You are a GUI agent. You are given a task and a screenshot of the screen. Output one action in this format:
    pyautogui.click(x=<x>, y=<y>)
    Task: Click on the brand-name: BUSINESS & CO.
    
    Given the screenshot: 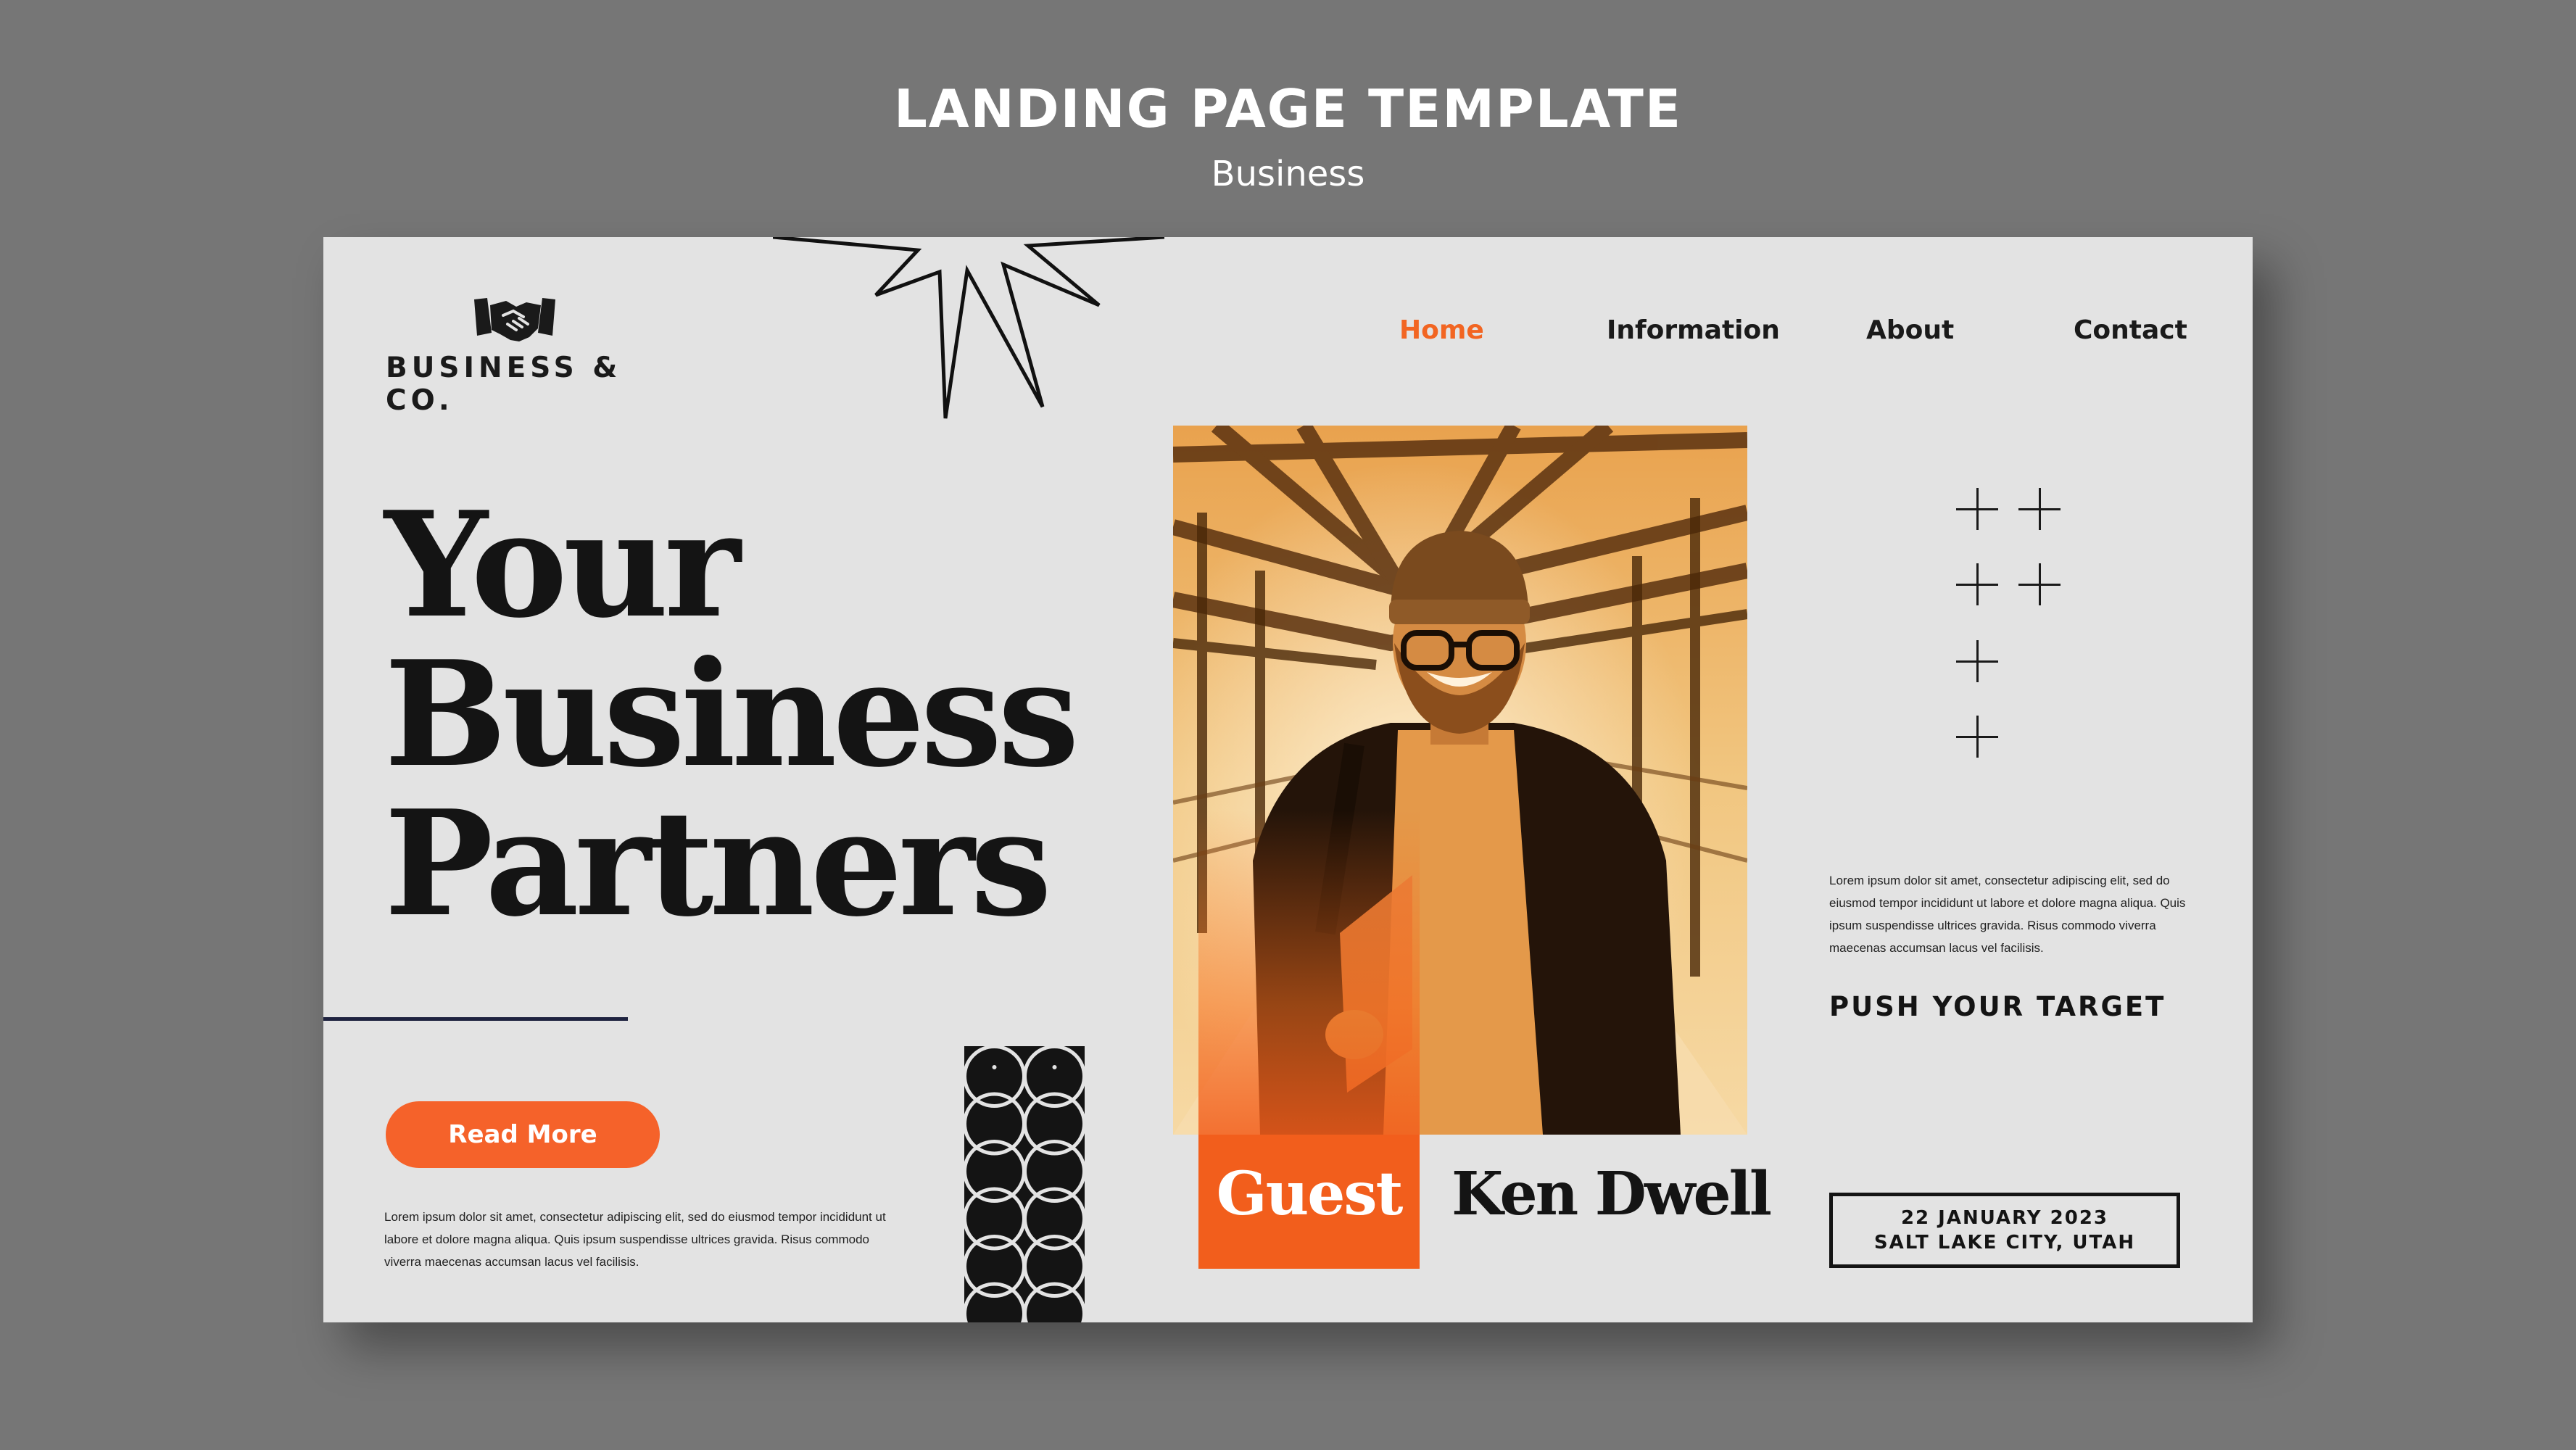 What is the action you would take?
    pyautogui.click(x=504, y=385)
    